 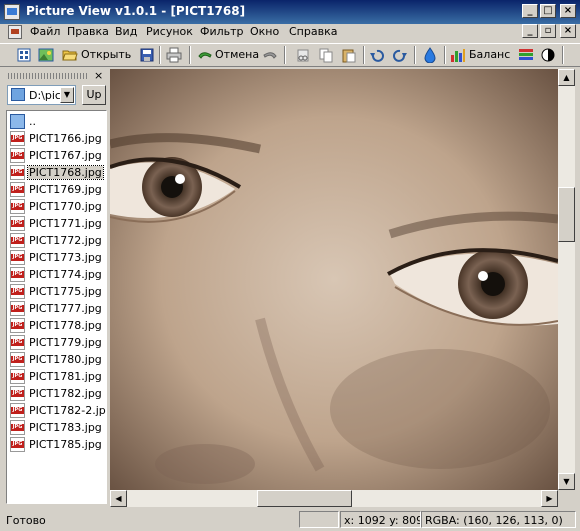 What do you see at coordinates (566, 77) in the screenshot?
I see `scroll-up-icon: ▲` at bounding box center [566, 77].